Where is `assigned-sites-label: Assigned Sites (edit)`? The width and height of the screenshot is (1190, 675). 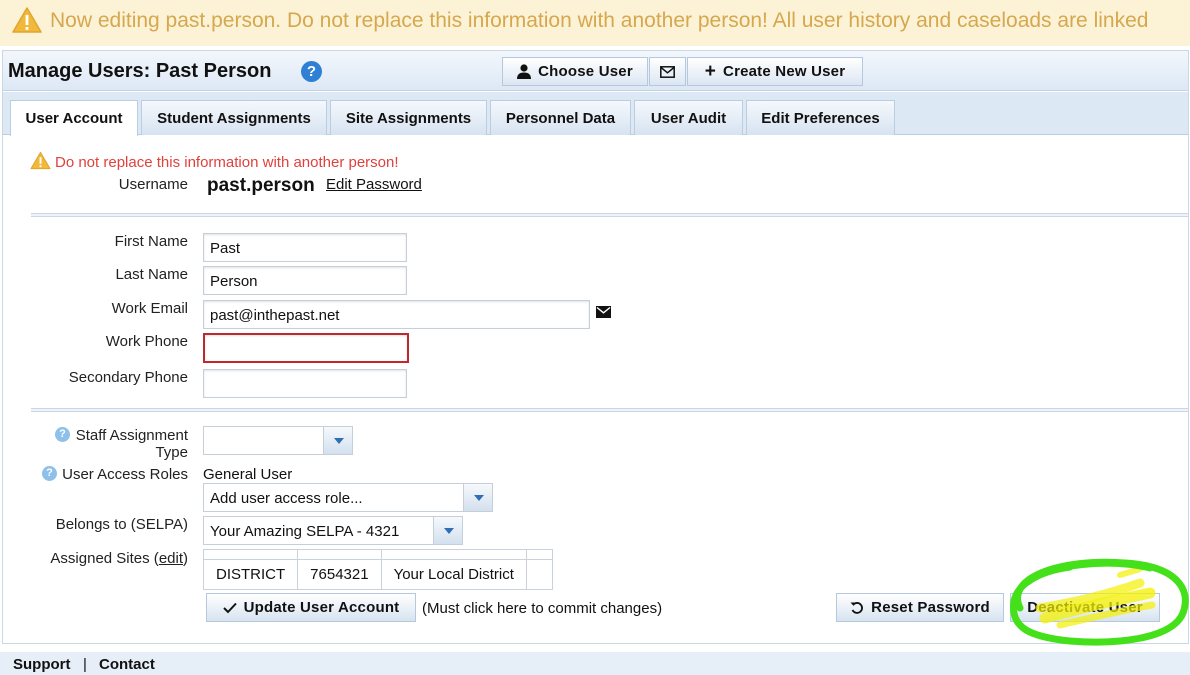 assigned-sites-label: Assigned Sites (edit) is located at coordinates (119, 558).